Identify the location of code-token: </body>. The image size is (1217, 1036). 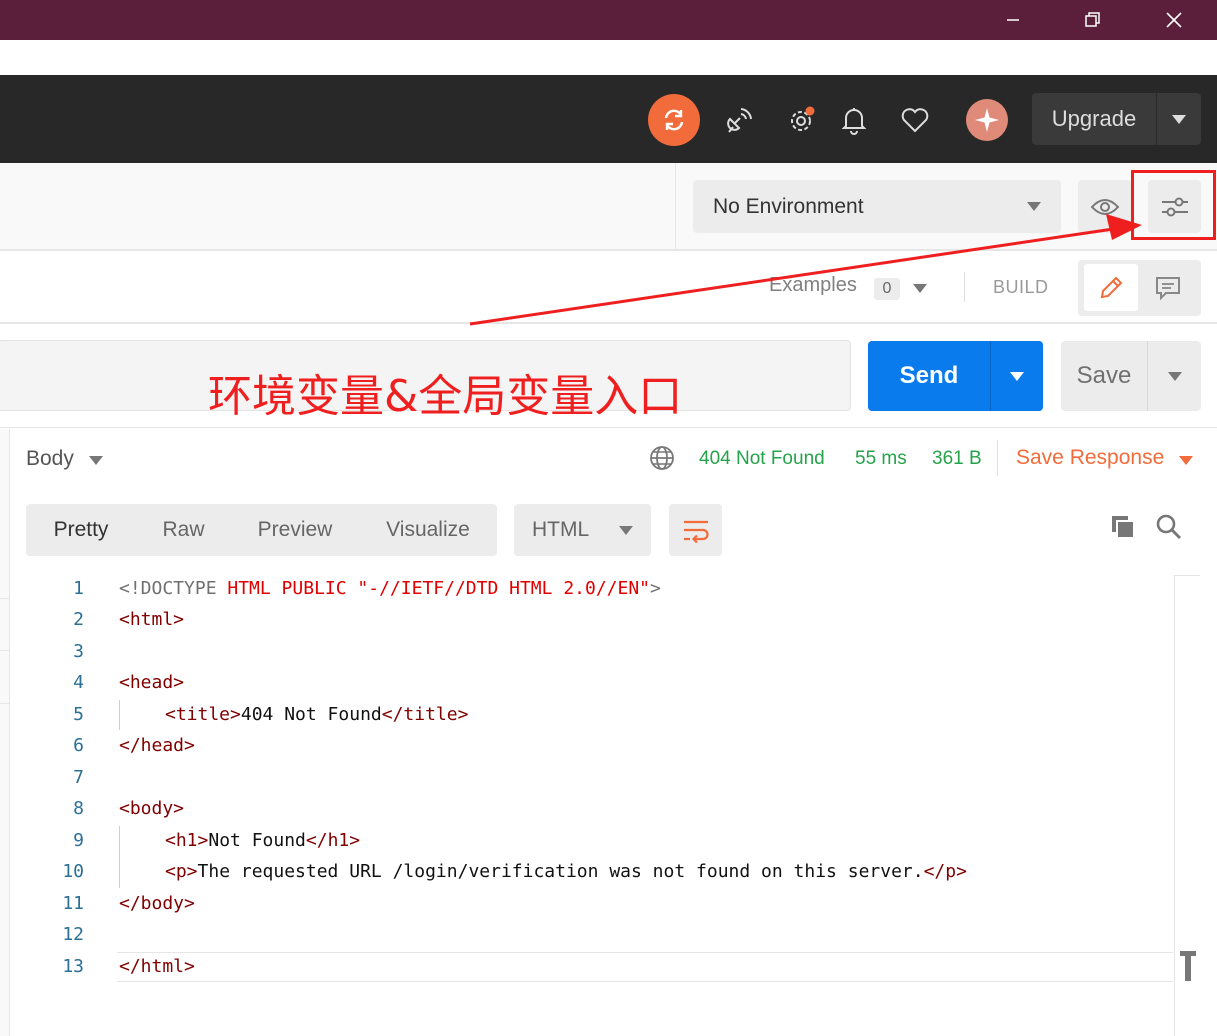
(157, 903).